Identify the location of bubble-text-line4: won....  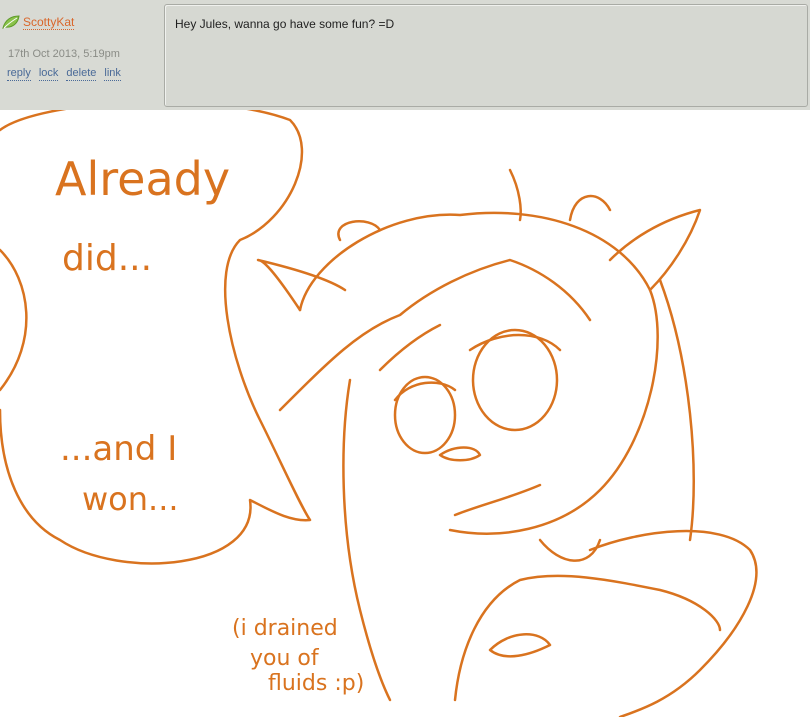
(130, 499).